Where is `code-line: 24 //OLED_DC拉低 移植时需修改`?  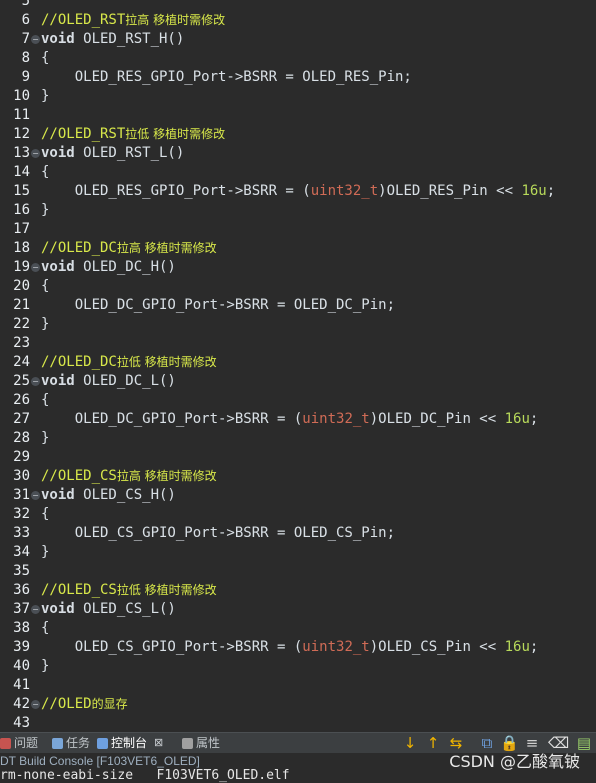 code-line: 24 //OLED_DC拉低 移植时需修改 is located at coordinates (298, 362).